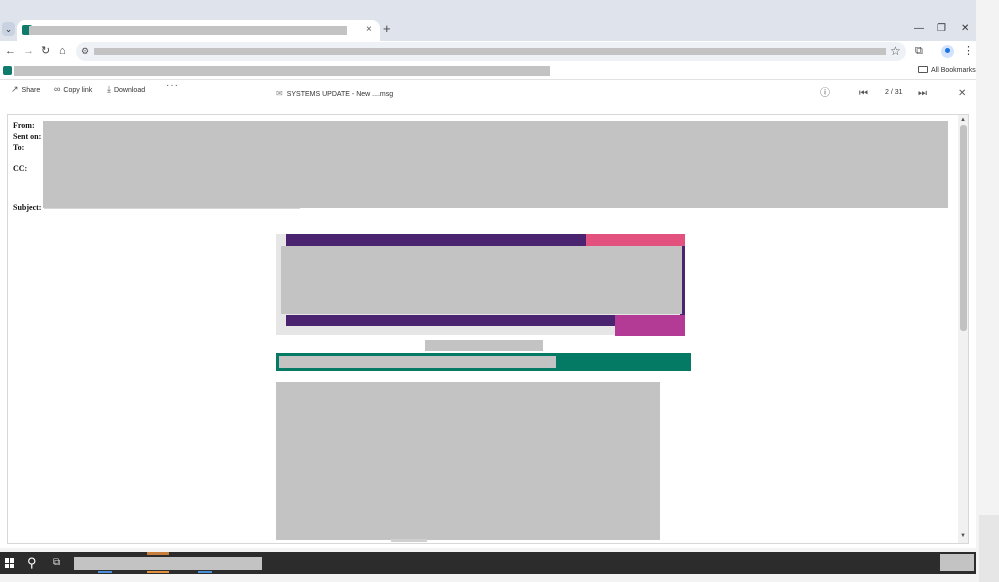 This screenshot has width=999, height=582. What do you see at coordinates (963, 120) in the screenshot?
I see `scroll-up-icon: ▲` at bounding box center [963, 120].